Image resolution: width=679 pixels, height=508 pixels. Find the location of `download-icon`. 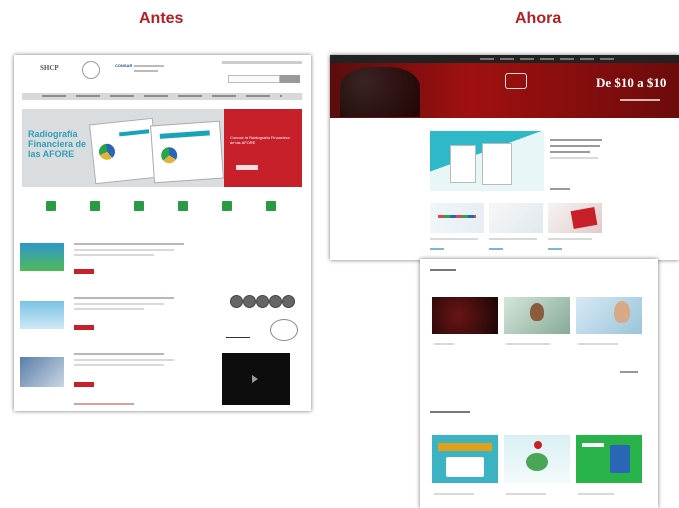

download-icon is located at coordinates (271, 206).